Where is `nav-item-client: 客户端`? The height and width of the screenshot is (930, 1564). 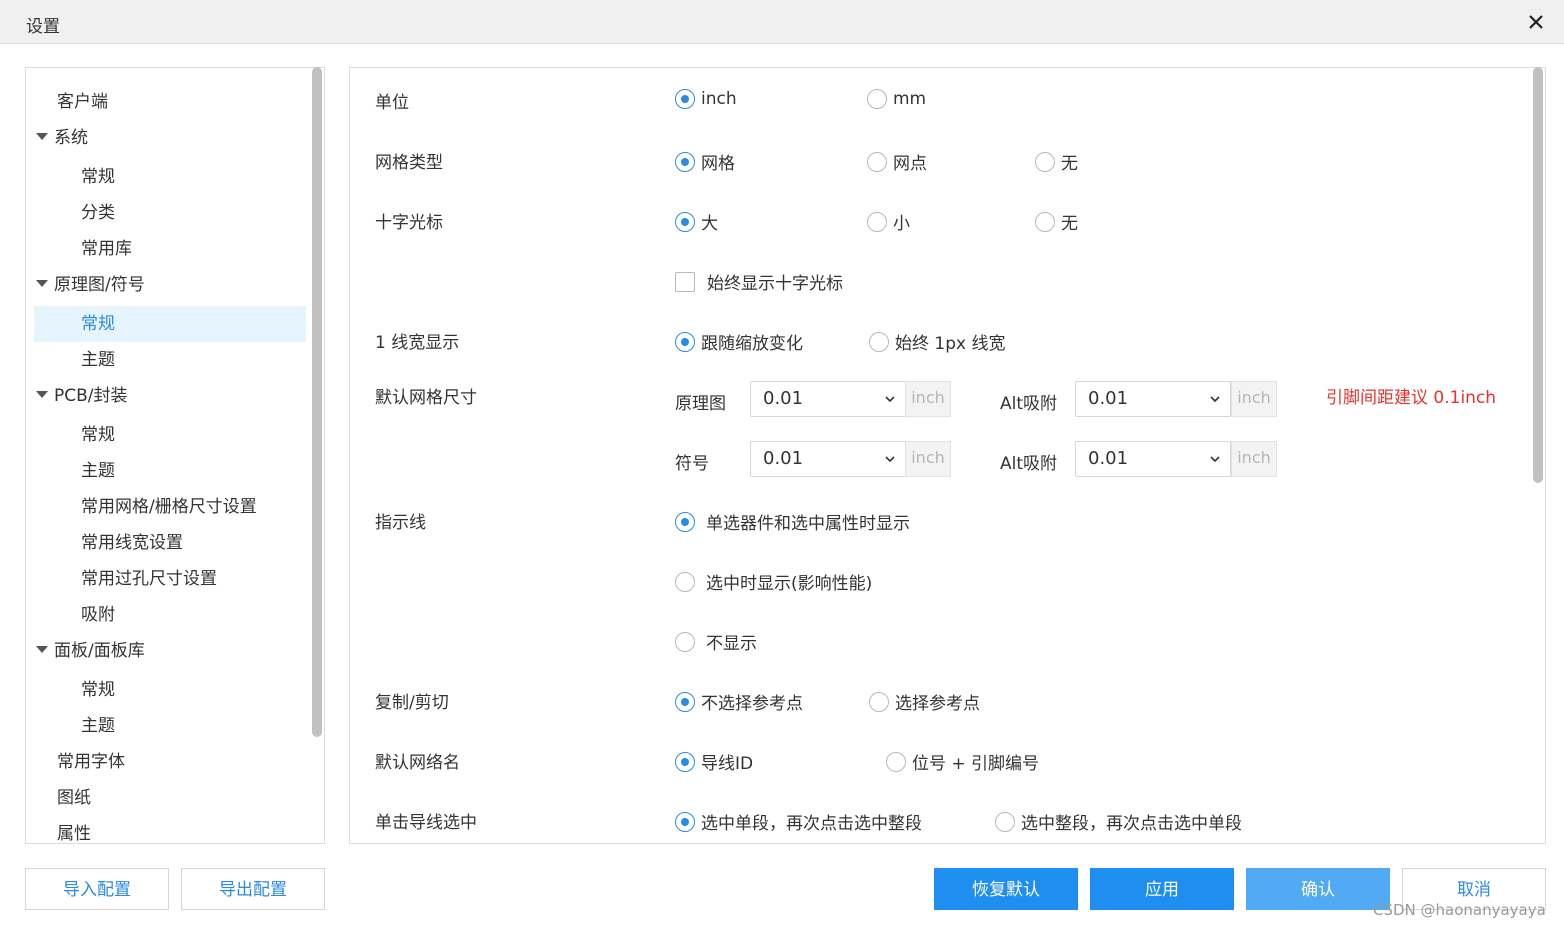 nav-item-client: 客户端 is located at coordinates (82, 102).